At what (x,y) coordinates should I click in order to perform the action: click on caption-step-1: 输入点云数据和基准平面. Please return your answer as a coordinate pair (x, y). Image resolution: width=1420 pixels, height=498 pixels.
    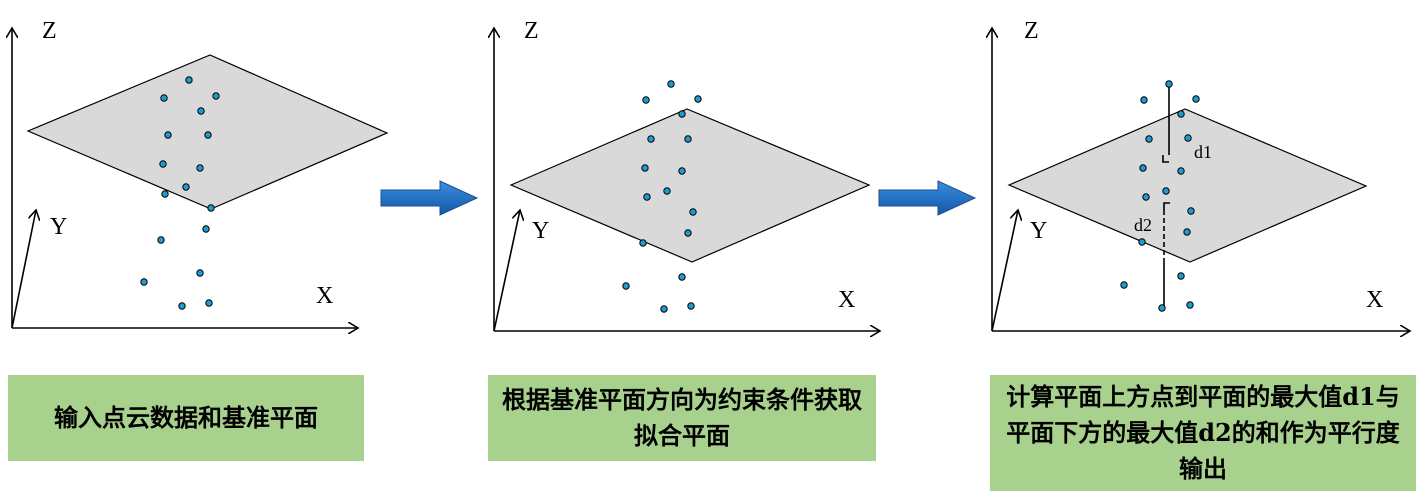
    Looking at the image, I should click on (186, 418).